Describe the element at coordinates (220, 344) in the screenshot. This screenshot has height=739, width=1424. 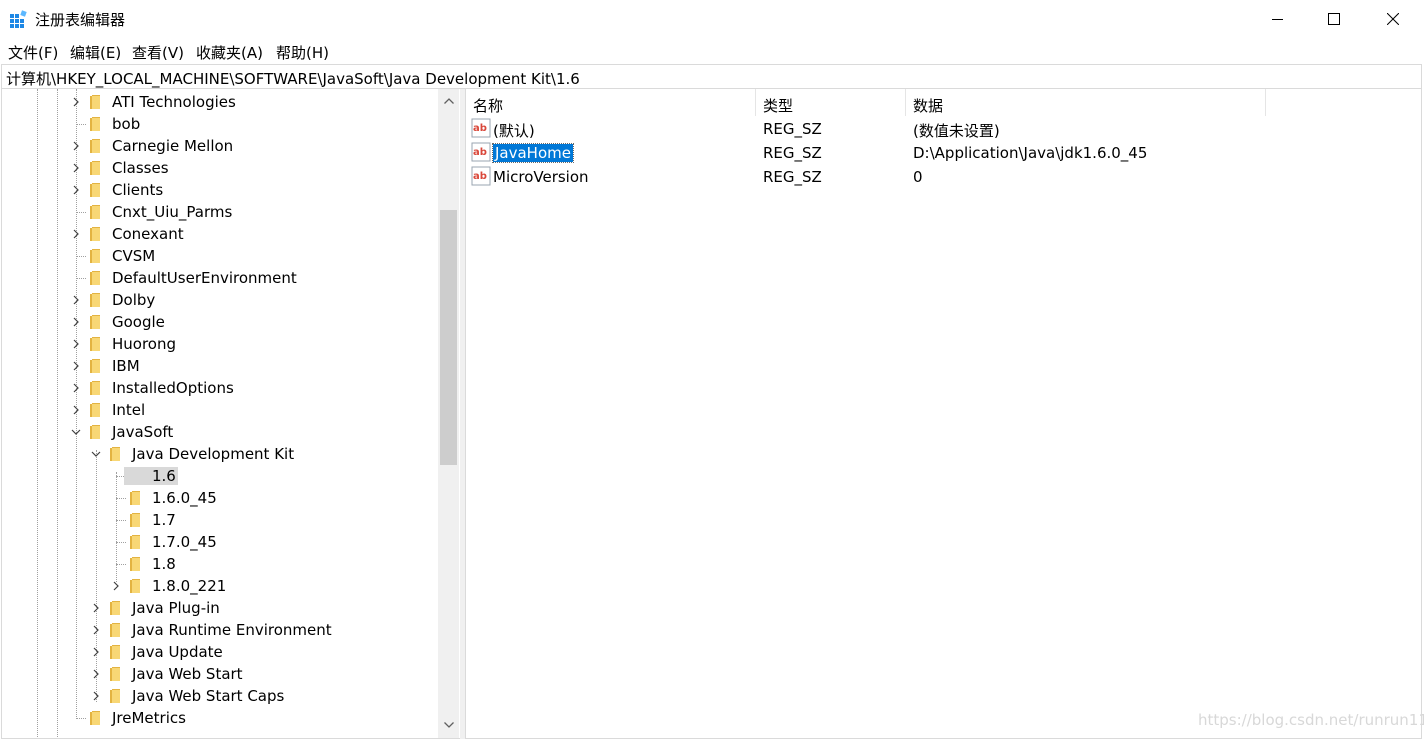
I see `tree-item: Huorong` at that location.